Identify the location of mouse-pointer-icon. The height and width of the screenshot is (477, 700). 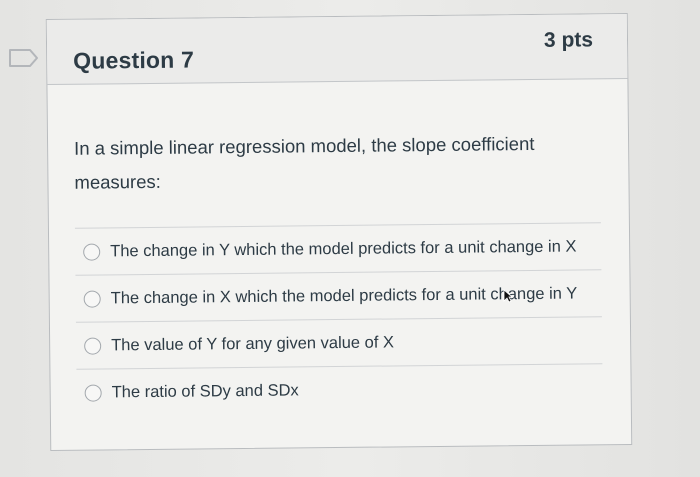
(508, 296).